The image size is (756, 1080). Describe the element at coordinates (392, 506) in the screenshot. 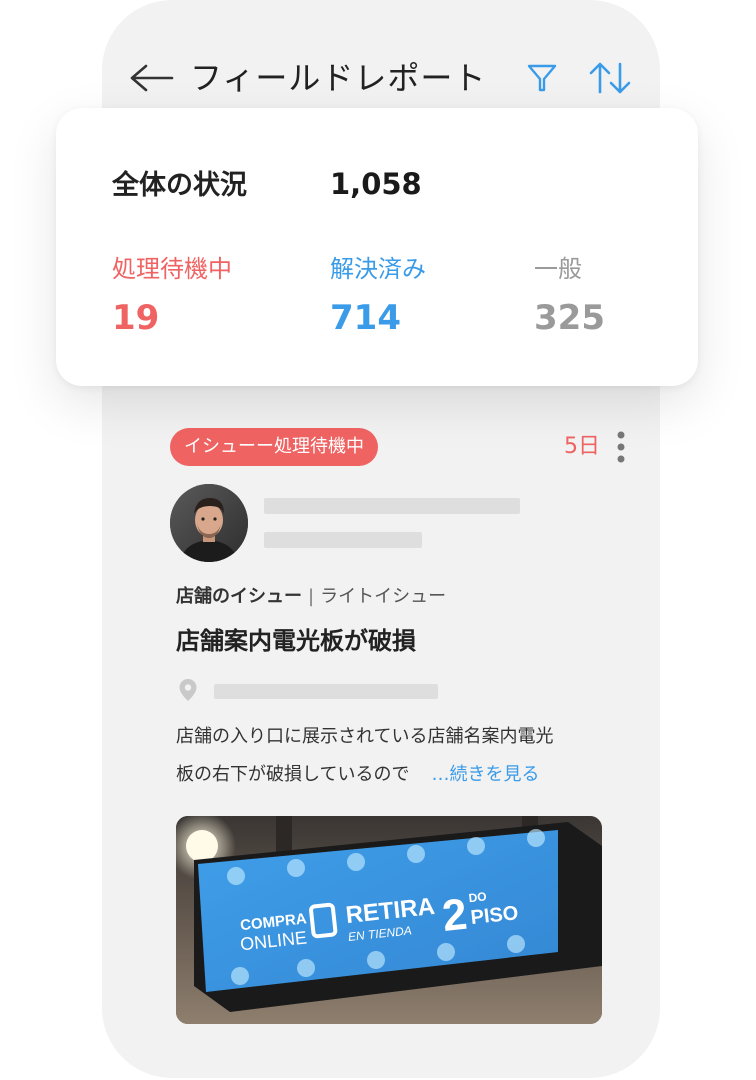

I see `author-name-placeholder` at that location.